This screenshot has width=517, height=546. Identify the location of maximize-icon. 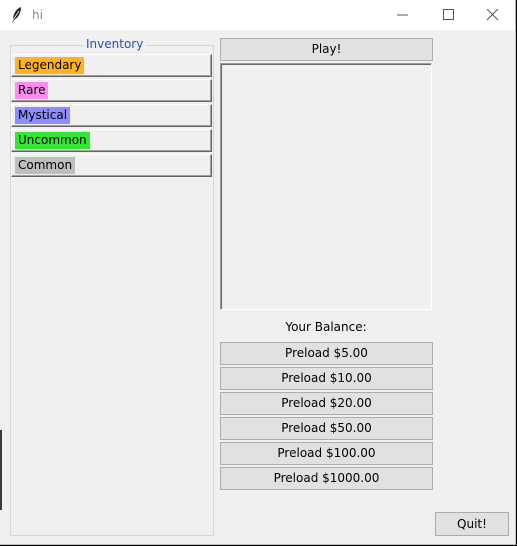
(448, 14).